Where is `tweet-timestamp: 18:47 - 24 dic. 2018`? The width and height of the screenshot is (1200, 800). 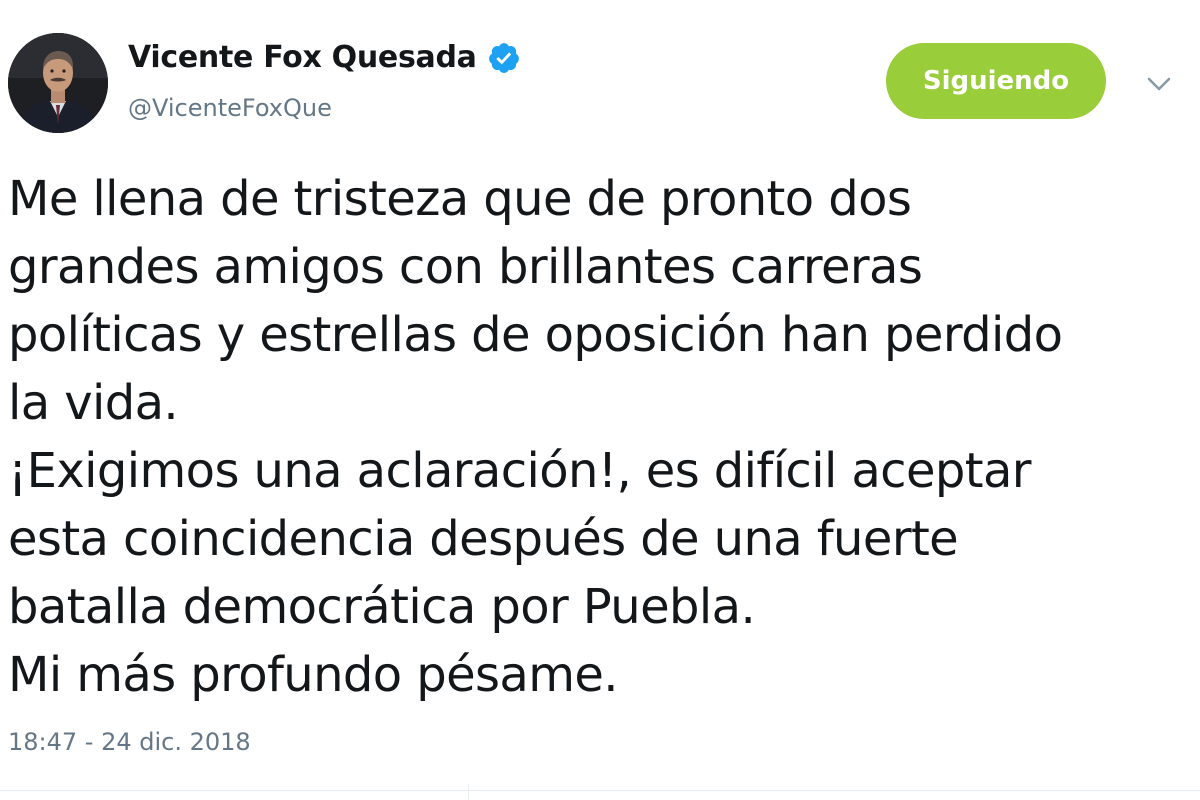 tweet-timestamp: 18:47 - 24 dic. 2018 is located at coordinates (129, 742).